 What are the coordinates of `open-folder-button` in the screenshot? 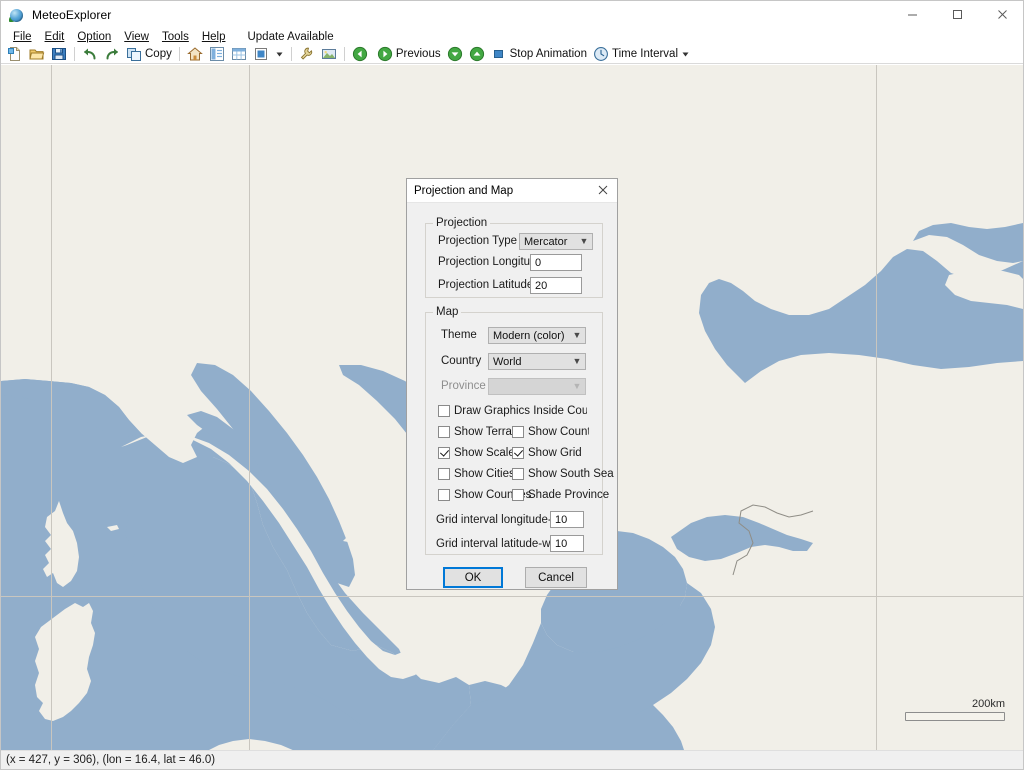 It's located at (37, 54).